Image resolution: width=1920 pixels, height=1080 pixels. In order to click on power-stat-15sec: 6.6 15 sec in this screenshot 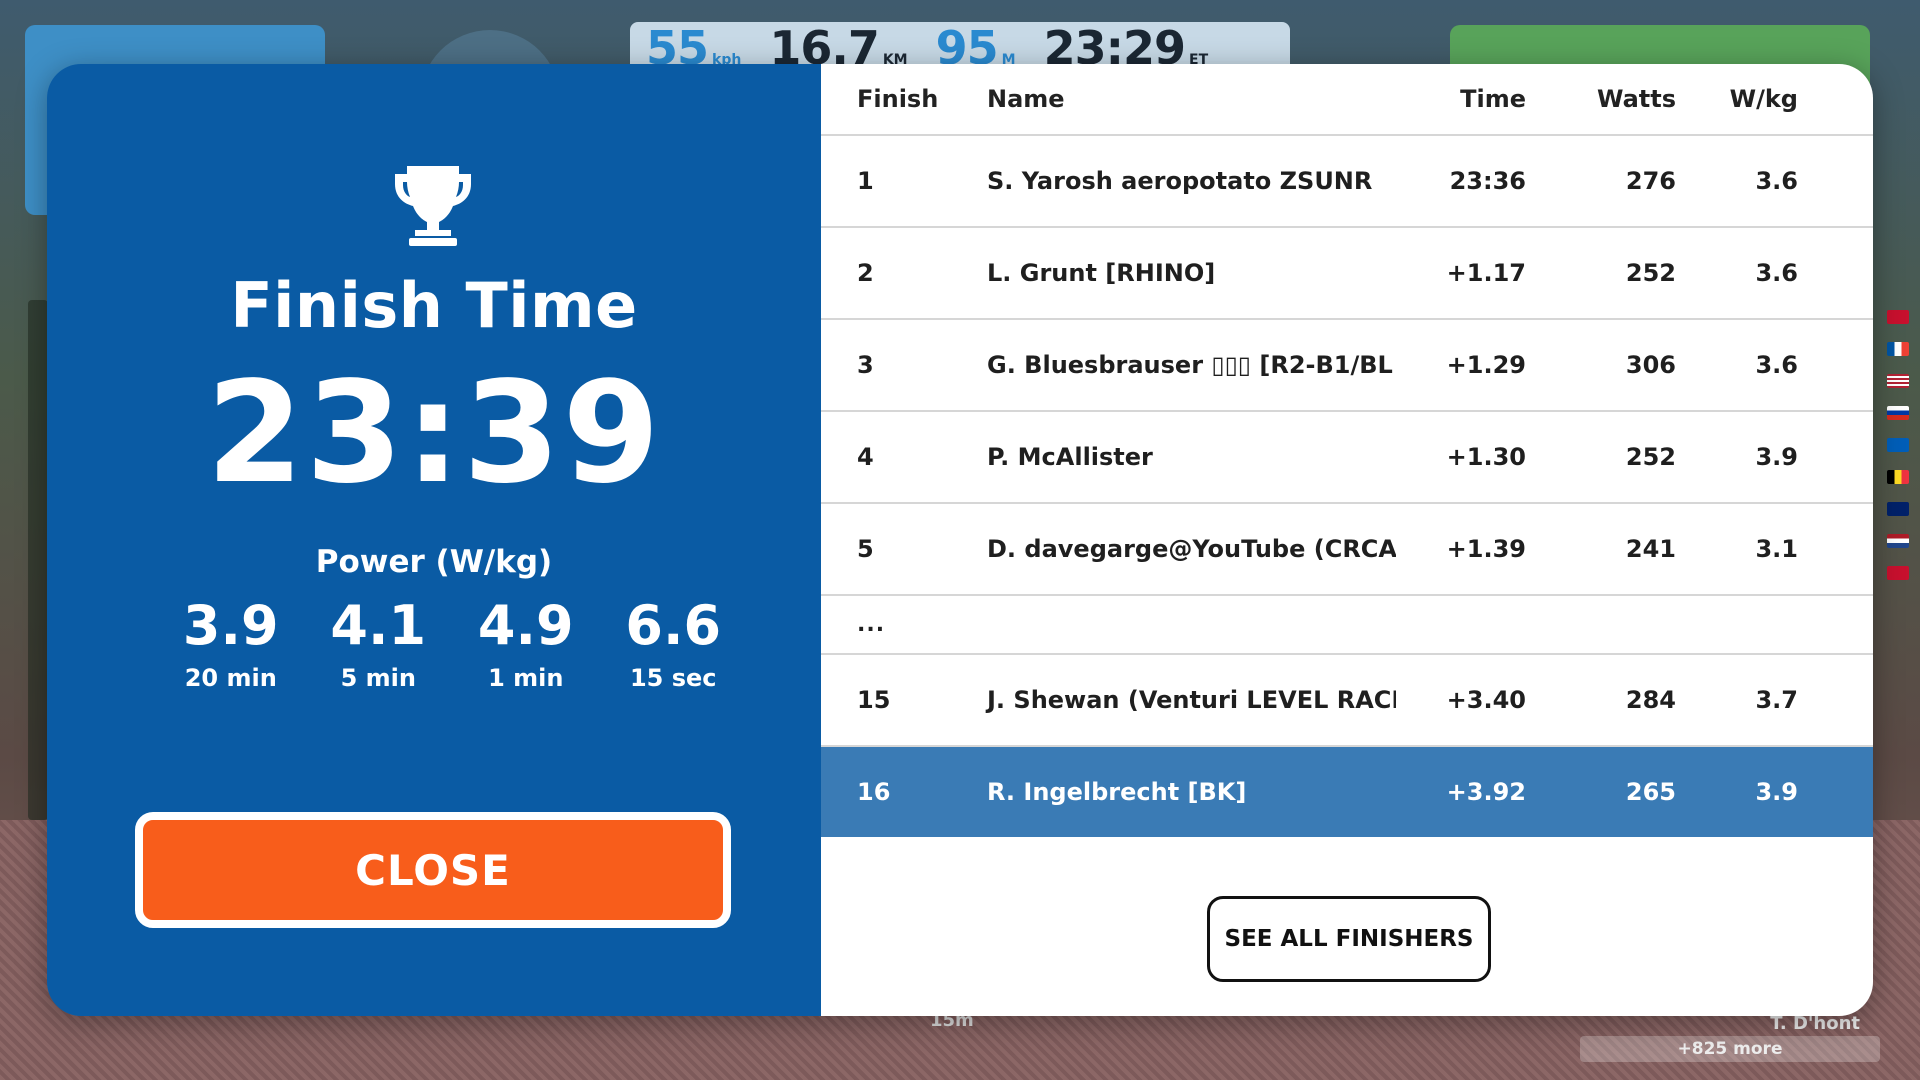, I will do `click(674, 643)`.